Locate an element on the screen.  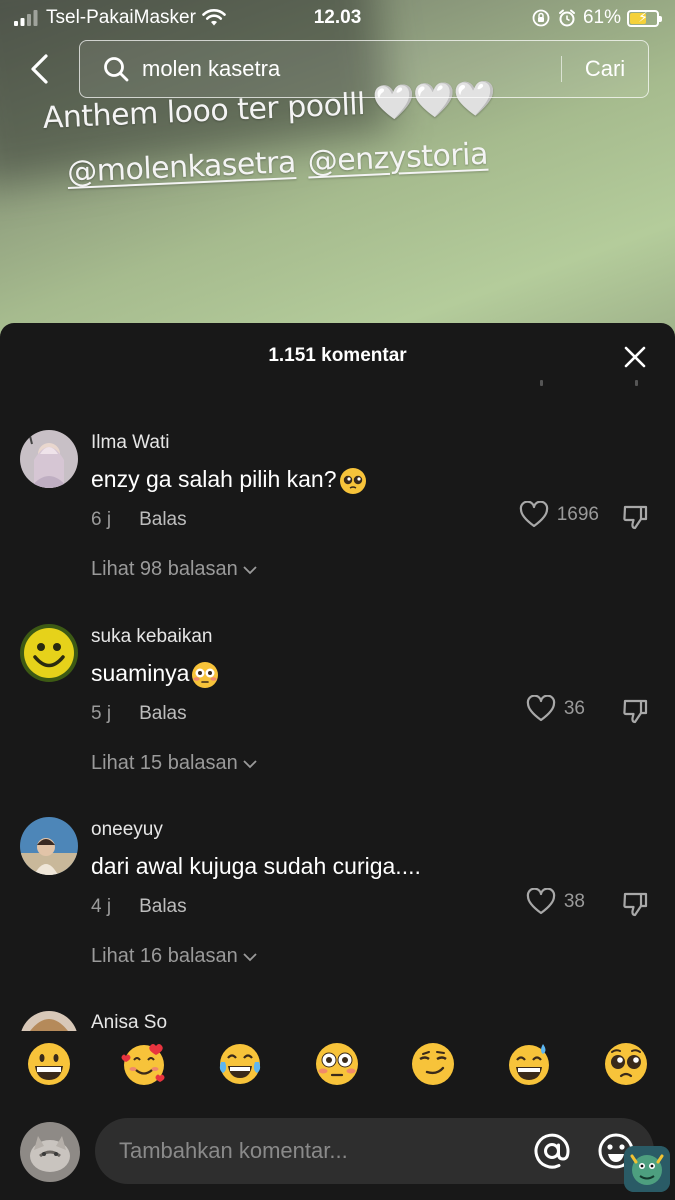
alarm-icon is located at coordinates (566, 18).